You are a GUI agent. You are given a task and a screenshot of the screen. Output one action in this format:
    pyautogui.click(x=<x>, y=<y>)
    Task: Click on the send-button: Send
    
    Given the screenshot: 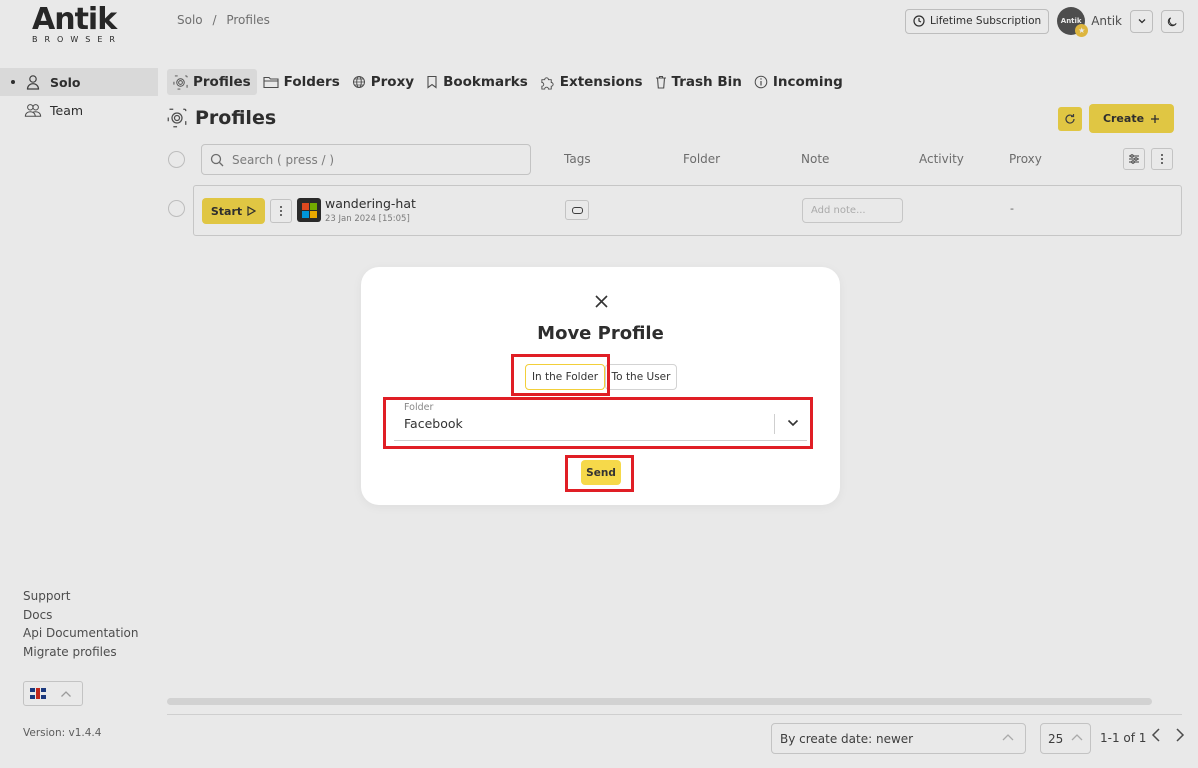 What is the action you would take?
    pyautogui.click(x=601, y=472)
    